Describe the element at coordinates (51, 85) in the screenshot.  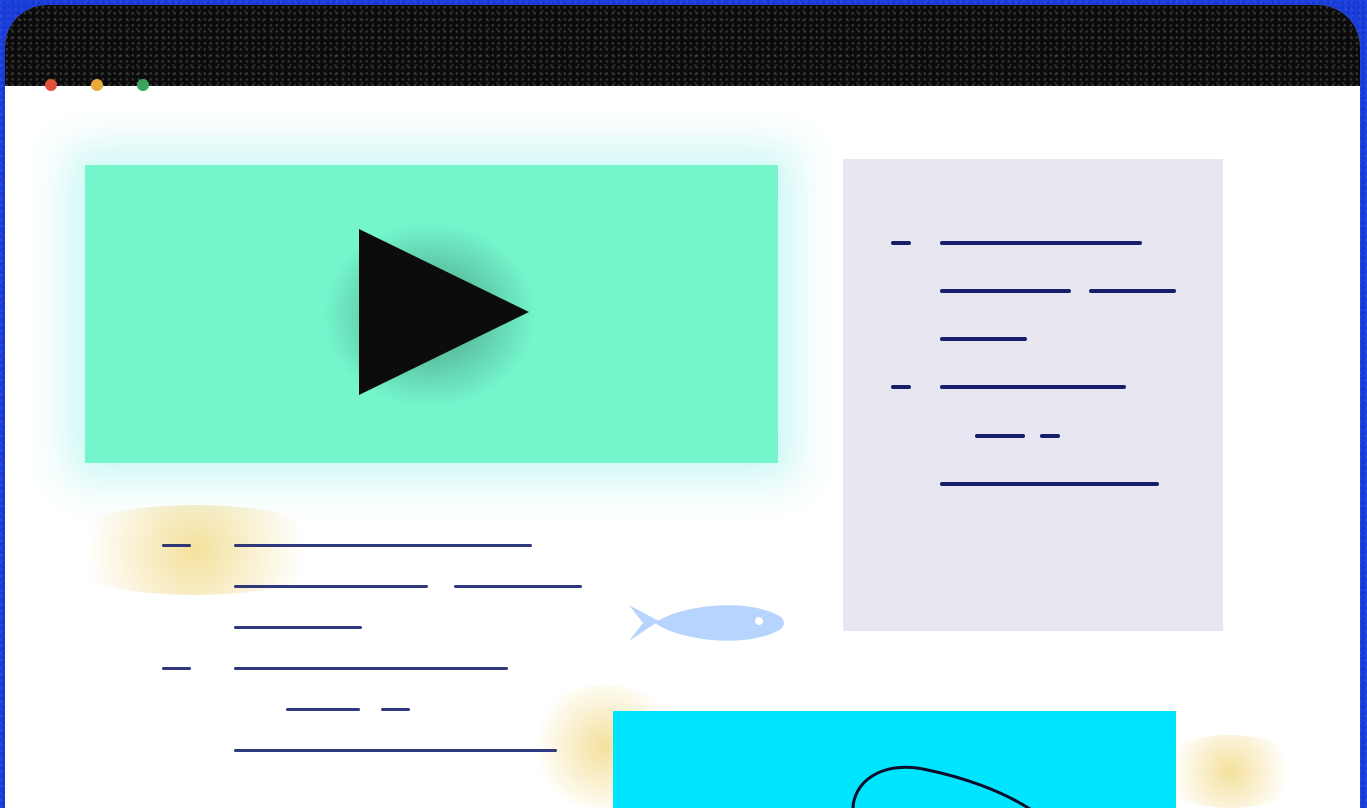
I see `close-dot-icon` at that location.